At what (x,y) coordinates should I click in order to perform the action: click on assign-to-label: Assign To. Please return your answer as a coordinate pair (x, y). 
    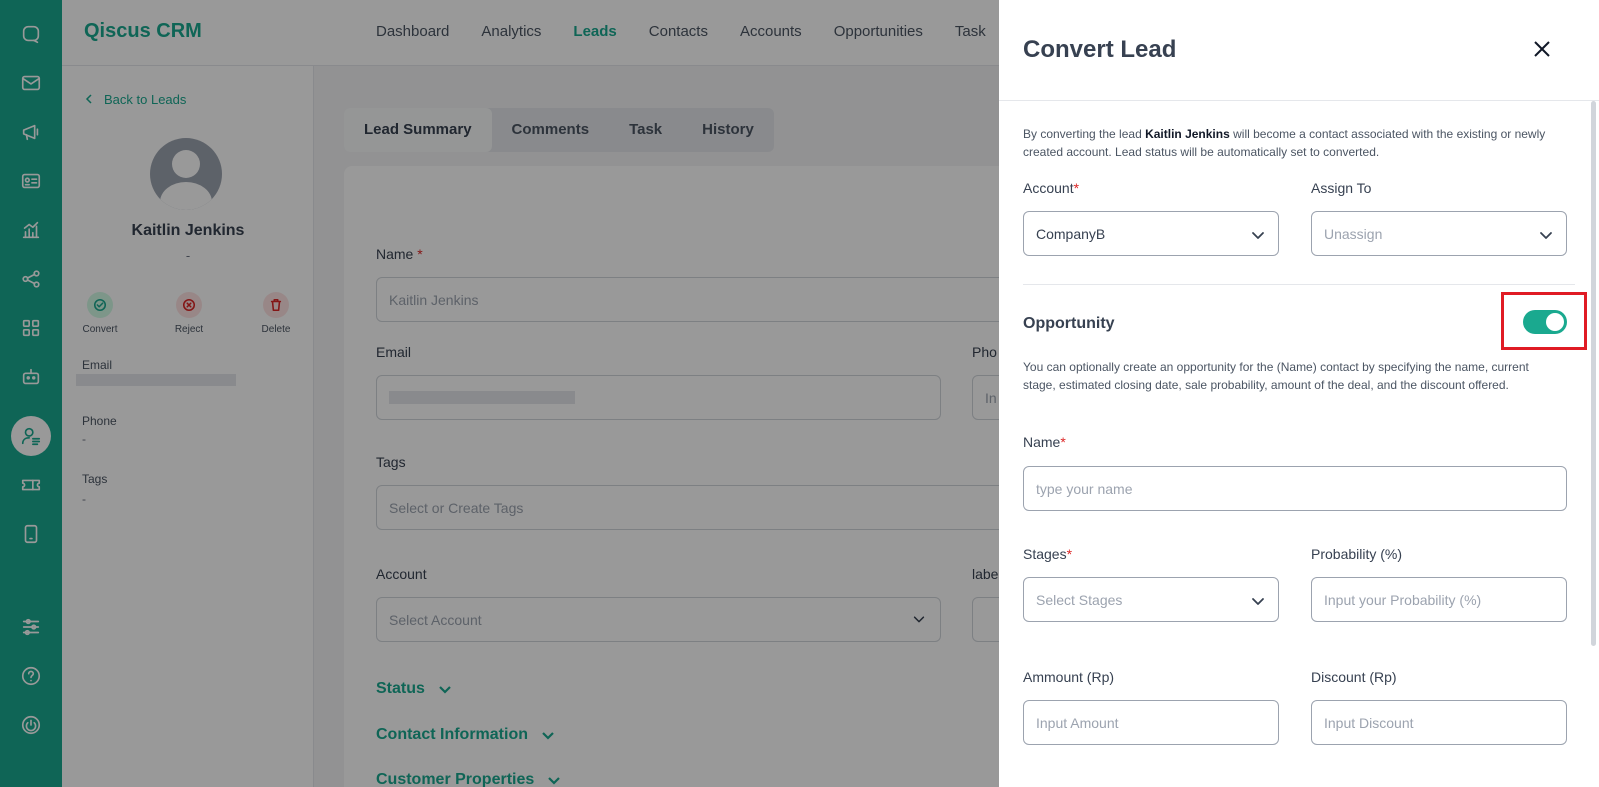
    Looking at the image, I should click on (1341, 188).